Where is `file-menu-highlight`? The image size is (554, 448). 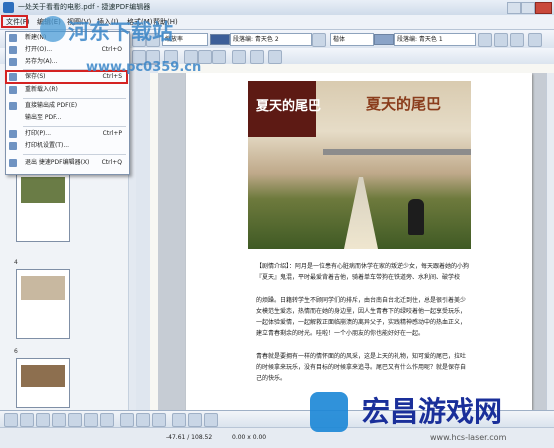
file-menu-highlight is located at coordinates (14, 21).